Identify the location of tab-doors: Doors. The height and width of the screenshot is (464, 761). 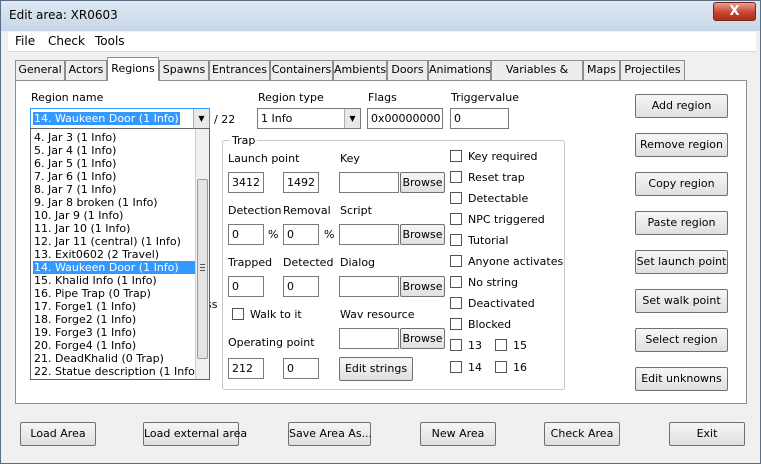
(407, 70).